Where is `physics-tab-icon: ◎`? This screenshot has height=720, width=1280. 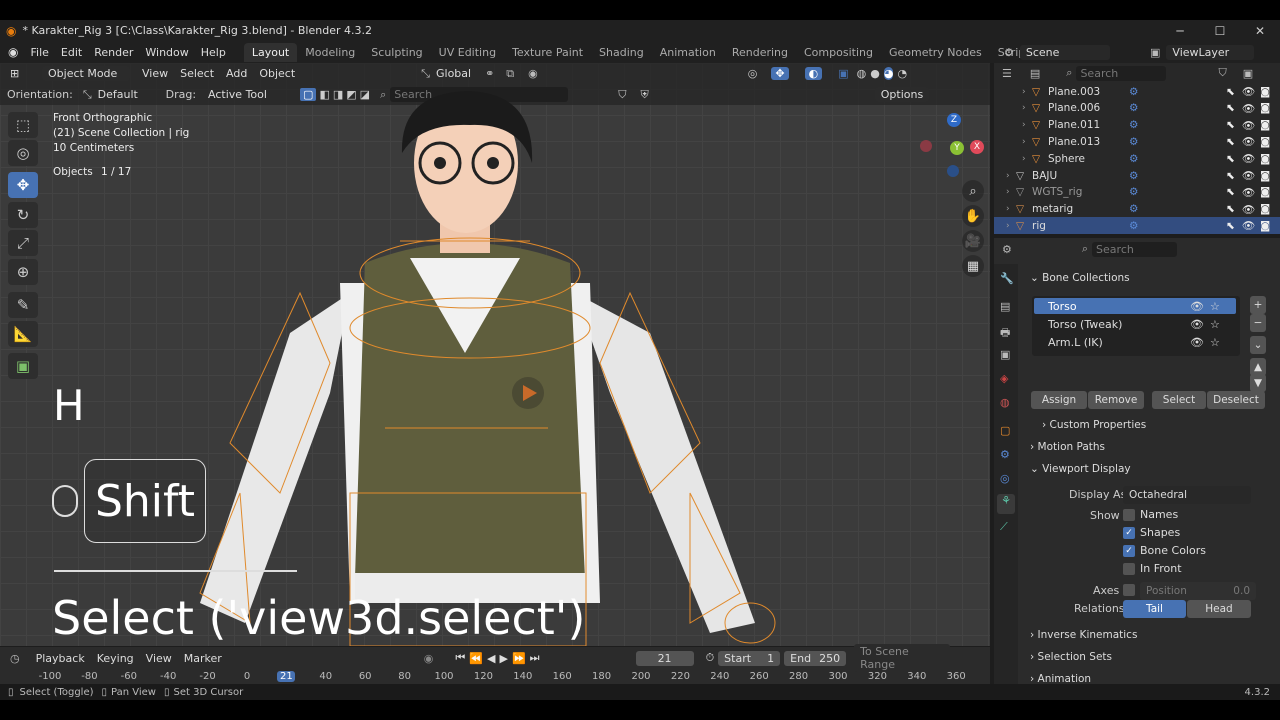 physics-tab-icon: ◎ is located at coordinates (1005, 478).